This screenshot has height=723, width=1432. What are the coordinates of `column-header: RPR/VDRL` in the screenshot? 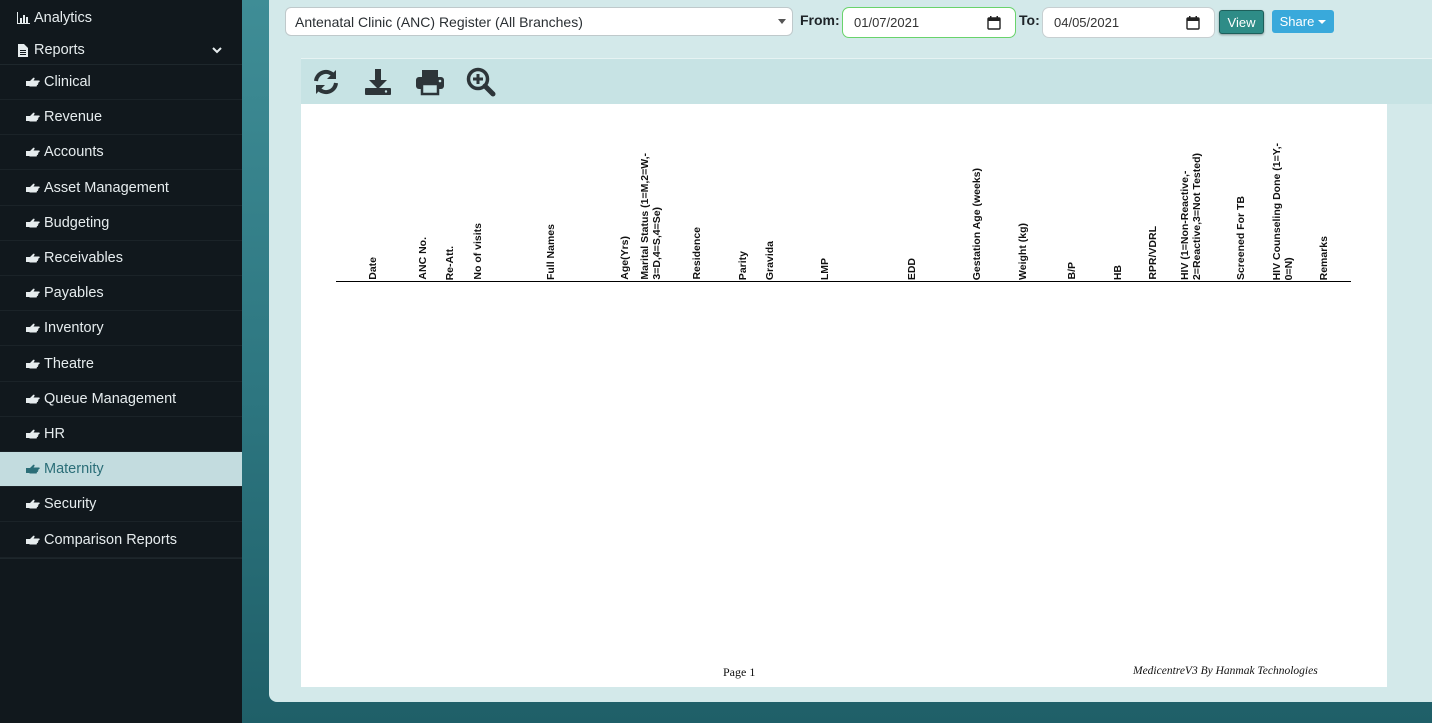 It's located at (1153, 253).